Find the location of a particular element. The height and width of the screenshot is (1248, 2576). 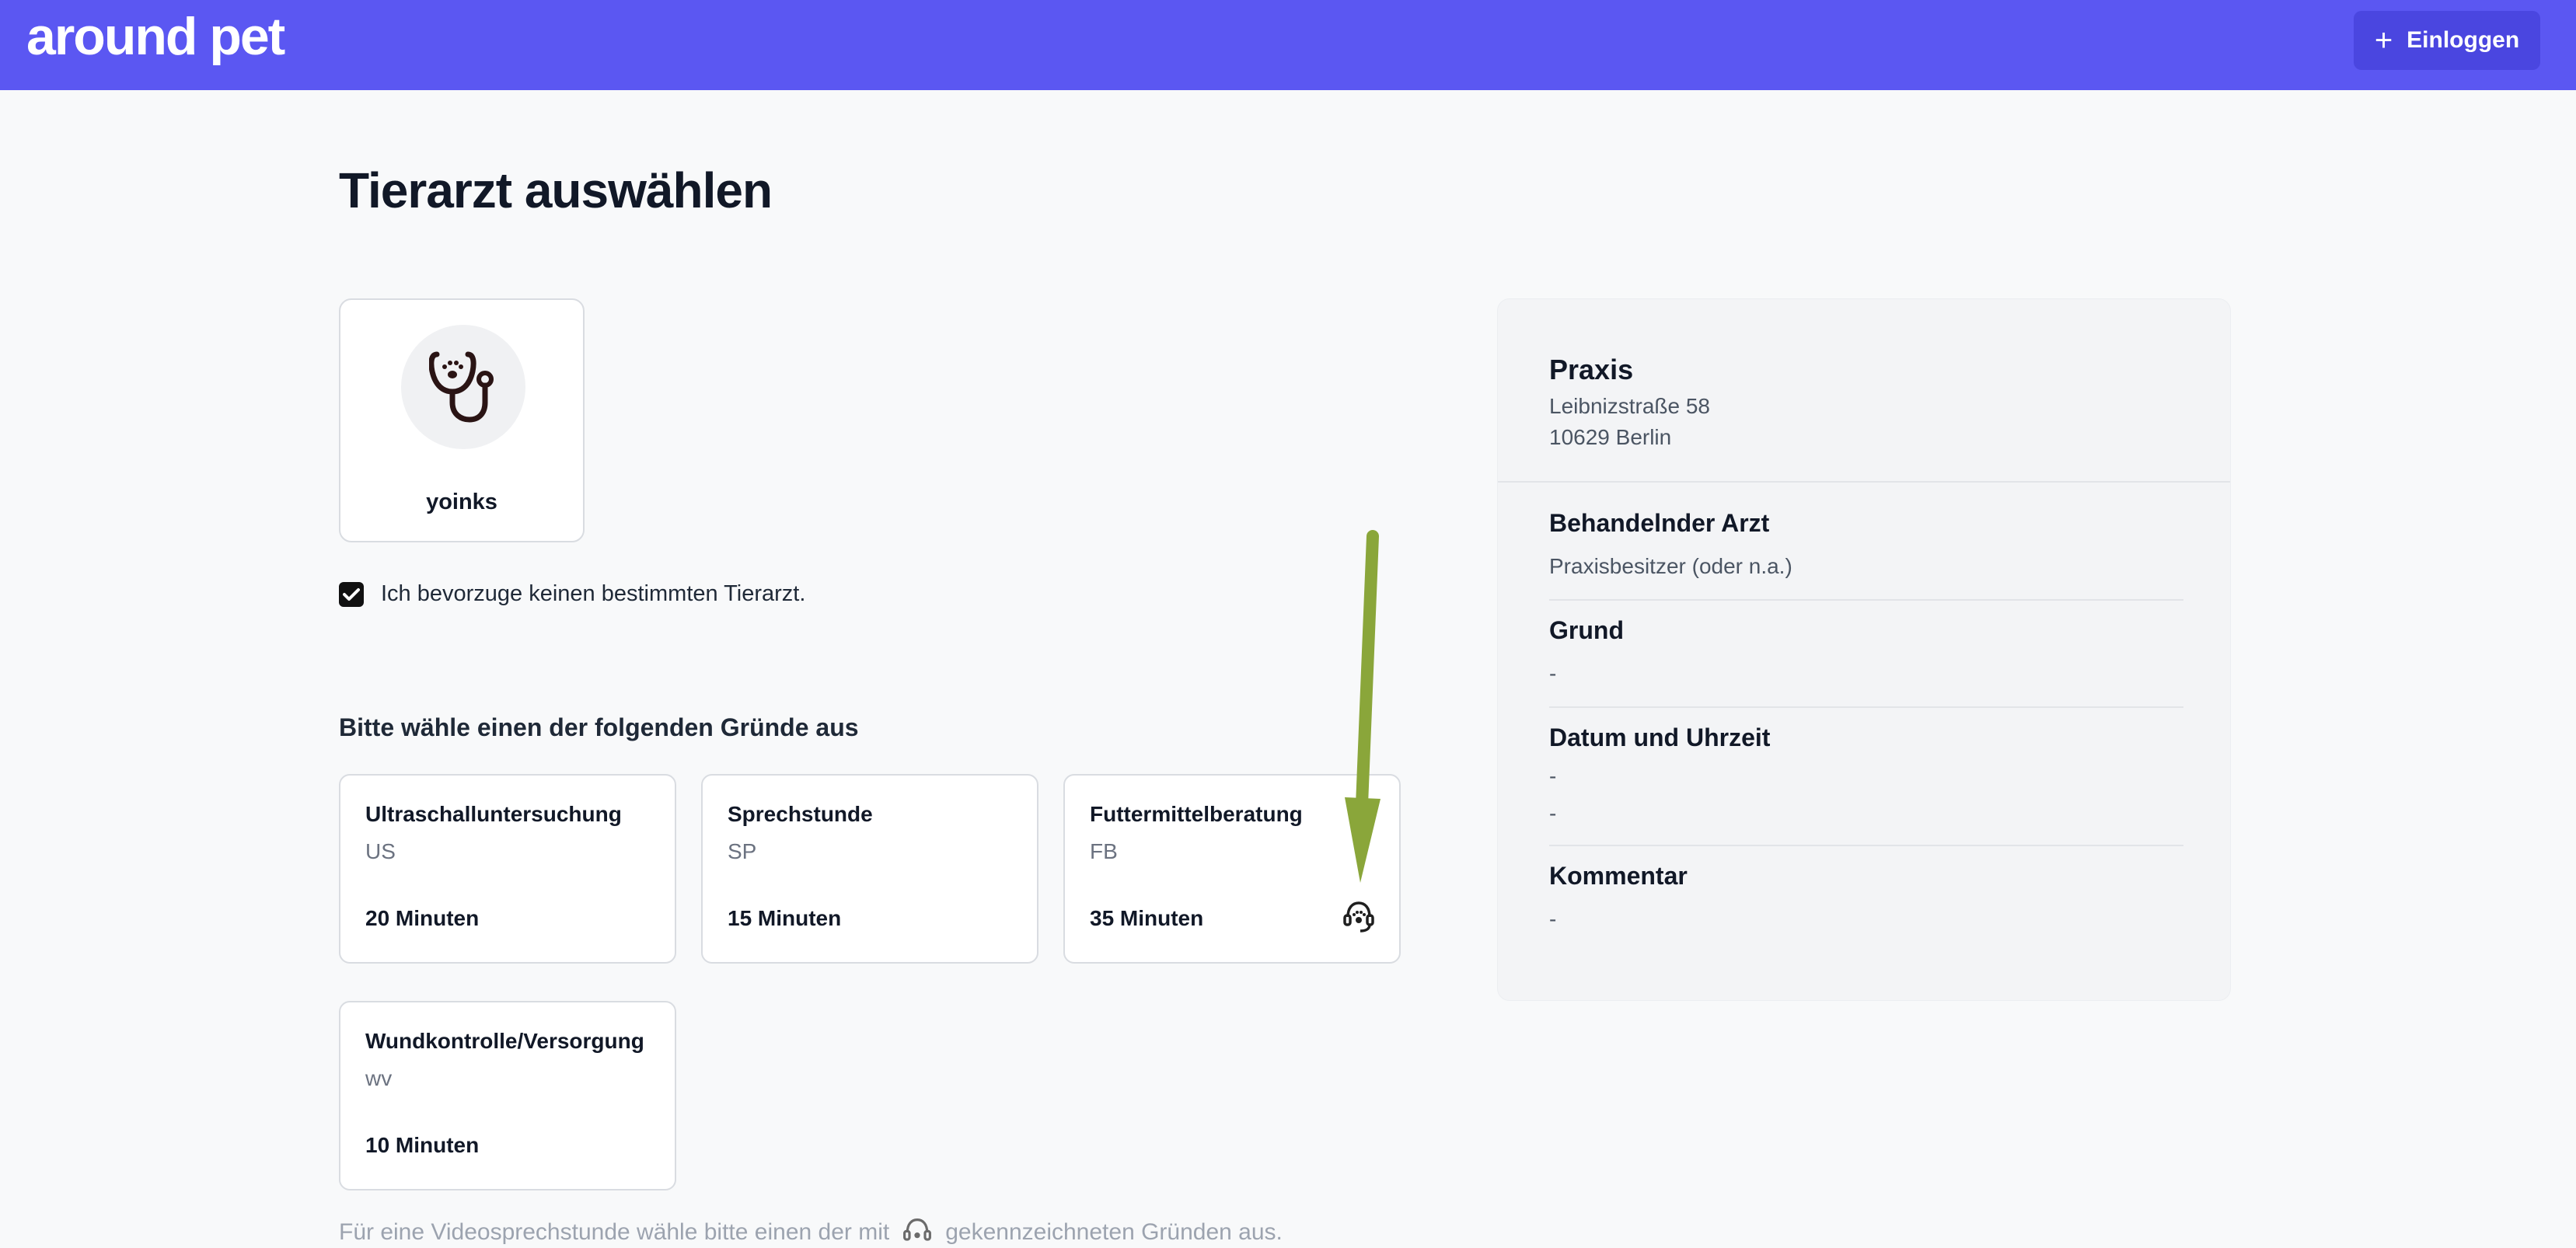

reason-value: - is located at coordinates (1553, 673).